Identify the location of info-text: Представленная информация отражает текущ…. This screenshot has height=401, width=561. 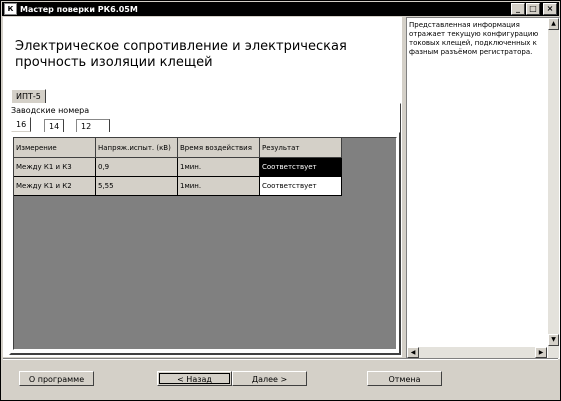
(474, 38).